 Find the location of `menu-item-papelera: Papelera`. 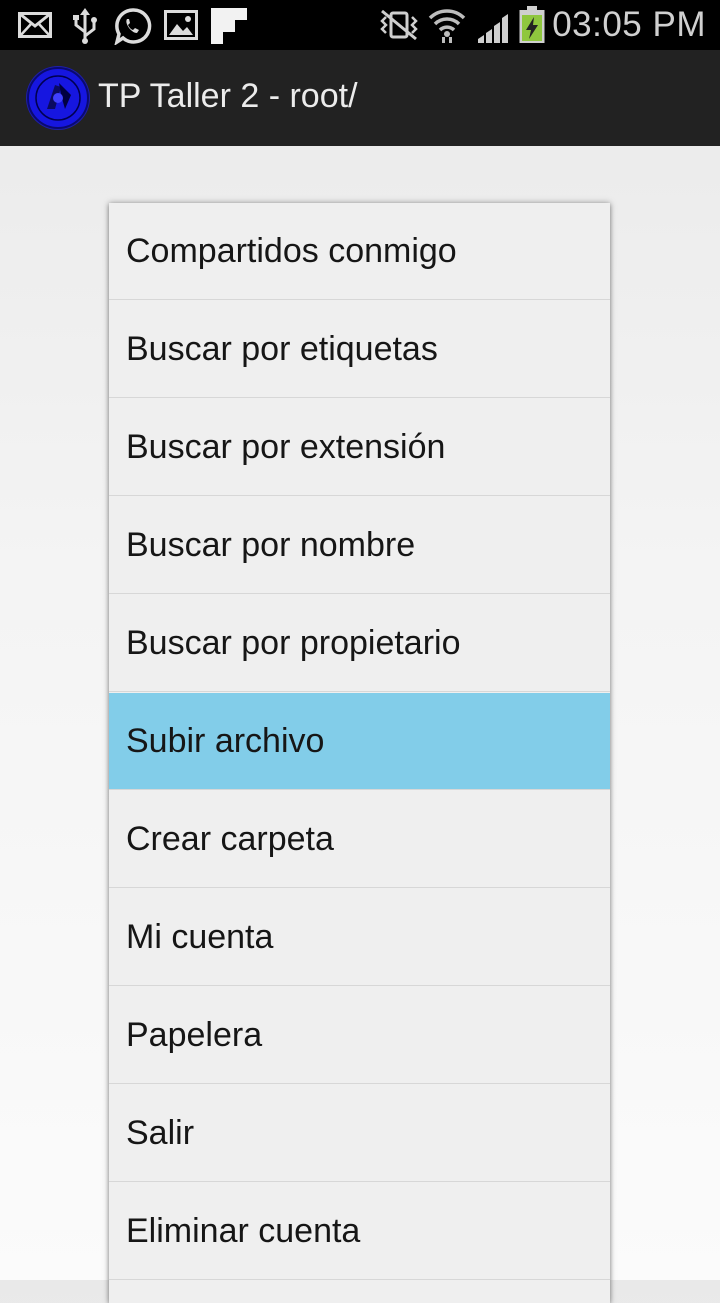

menu-item-papelera: Papelera is located at coordinates (359, 1035).